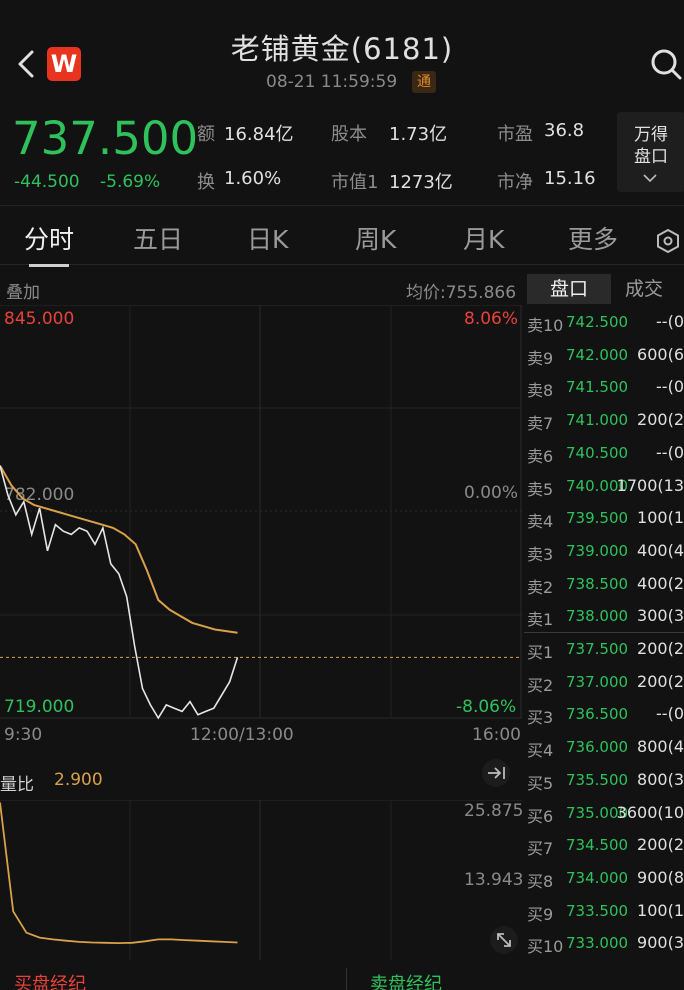 Image resolution: width=684 pixels, height=990 pixels. Describe the element at coordinates (605, 878) in the screenshot. I see `bid-row: 买8 734.000 900(8` at that location.